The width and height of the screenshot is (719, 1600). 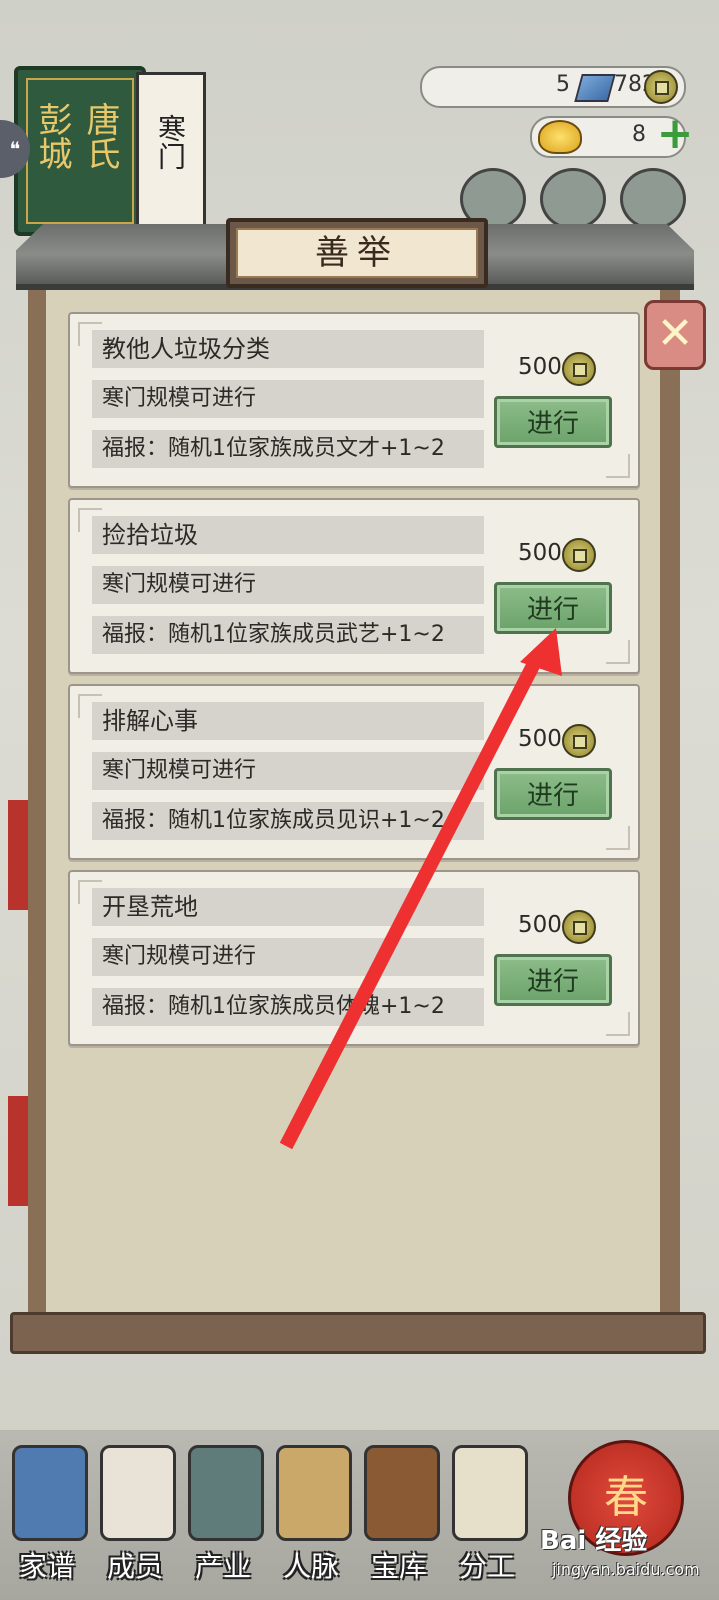 I want to click on family-rank: 寒门, so click(x=170, y=142).